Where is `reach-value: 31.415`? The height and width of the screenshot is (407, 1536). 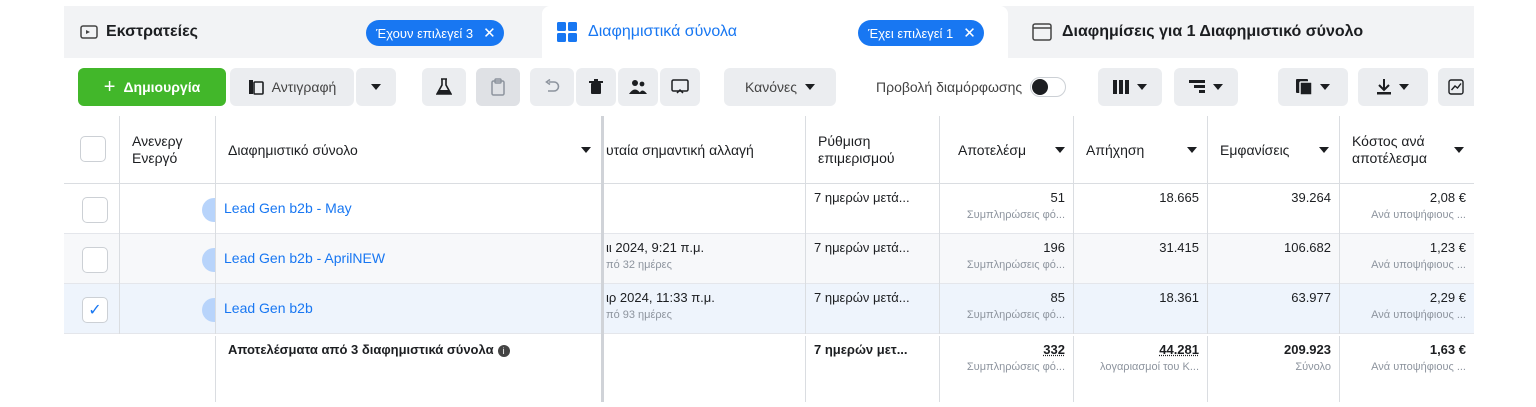
reach-value: 31.415 is located at coordinates (1179, 247).